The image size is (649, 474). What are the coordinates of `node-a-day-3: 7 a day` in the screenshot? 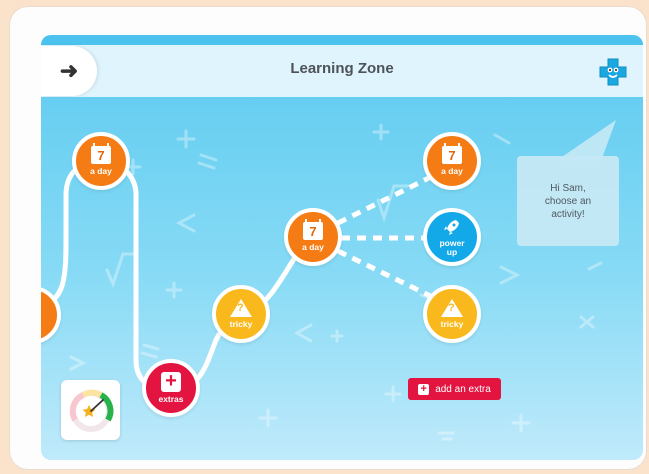 It's located at (452, 161).